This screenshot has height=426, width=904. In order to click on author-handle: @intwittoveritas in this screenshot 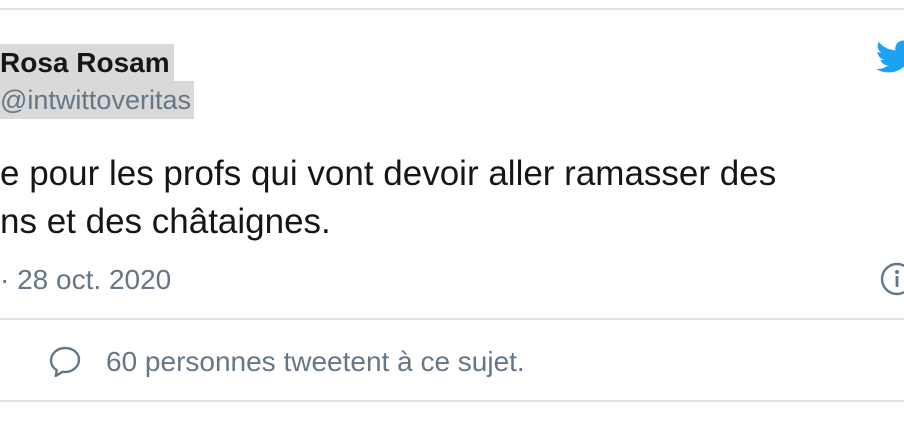, I will do `click(97, 100)`.